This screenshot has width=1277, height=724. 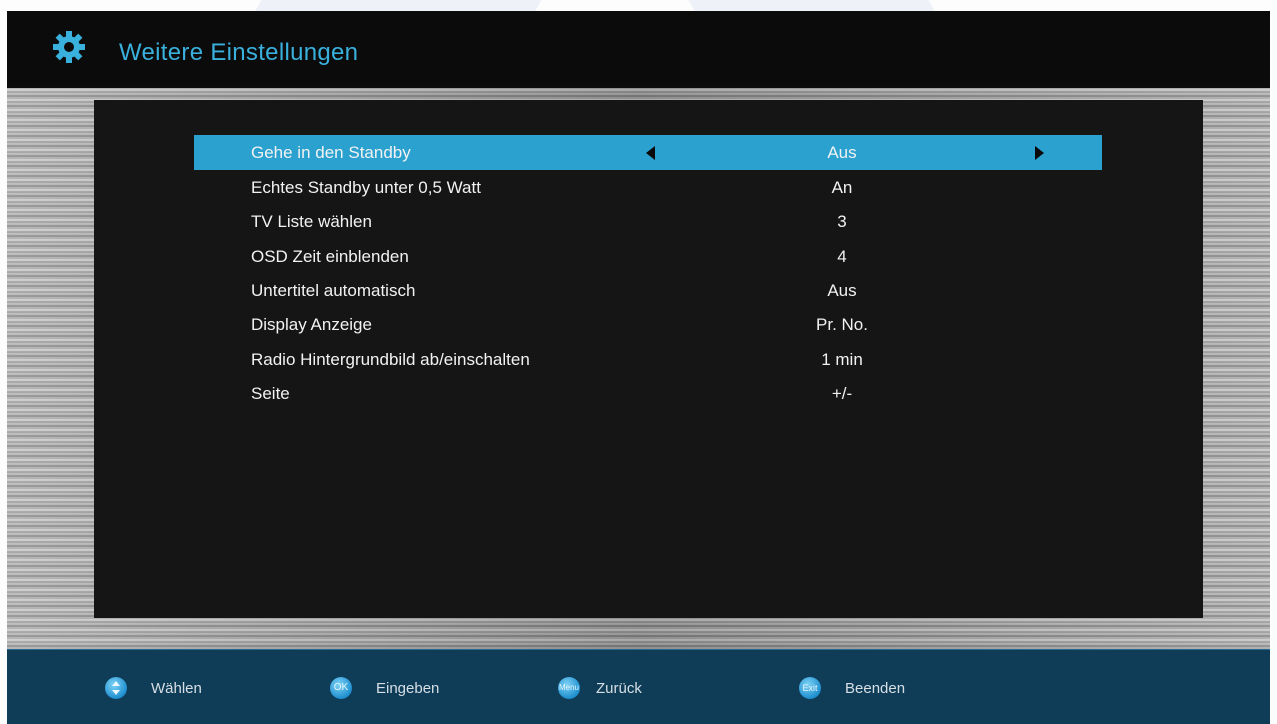 What do you see at coordinates (842, 393) in the screenshot?
I see `menu-item-value: +/-` at bounding box center [842, 393].